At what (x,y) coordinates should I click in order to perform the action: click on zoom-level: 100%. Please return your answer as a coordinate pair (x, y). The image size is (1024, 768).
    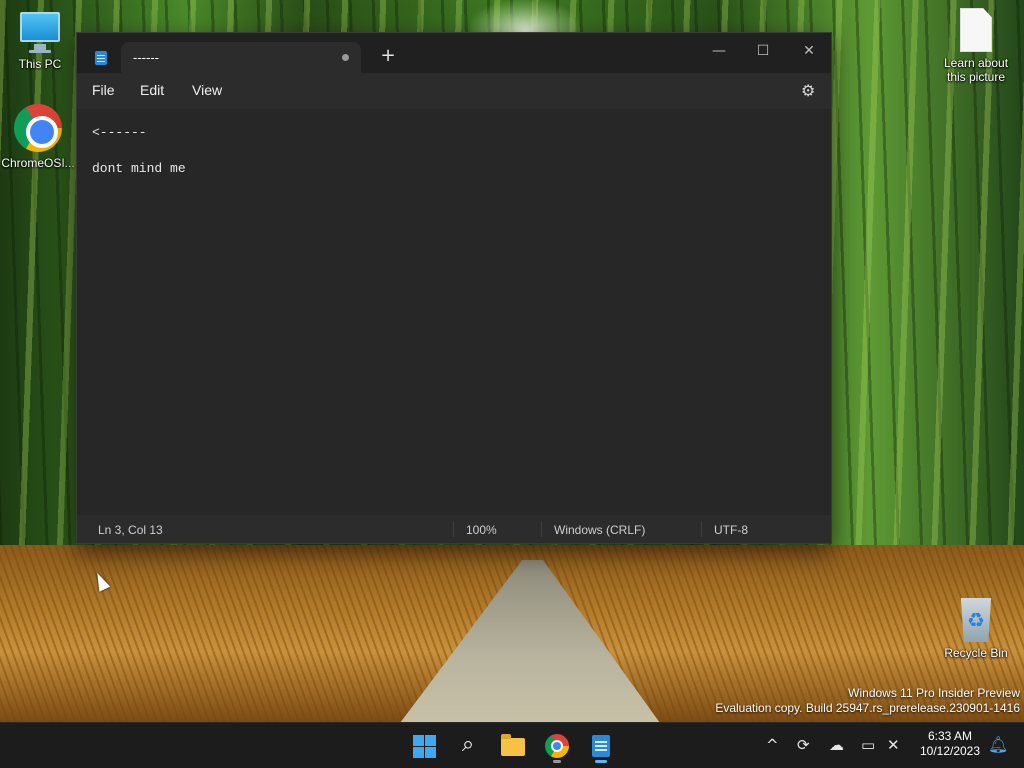
    Looking at the image, I should click on (481, 530).